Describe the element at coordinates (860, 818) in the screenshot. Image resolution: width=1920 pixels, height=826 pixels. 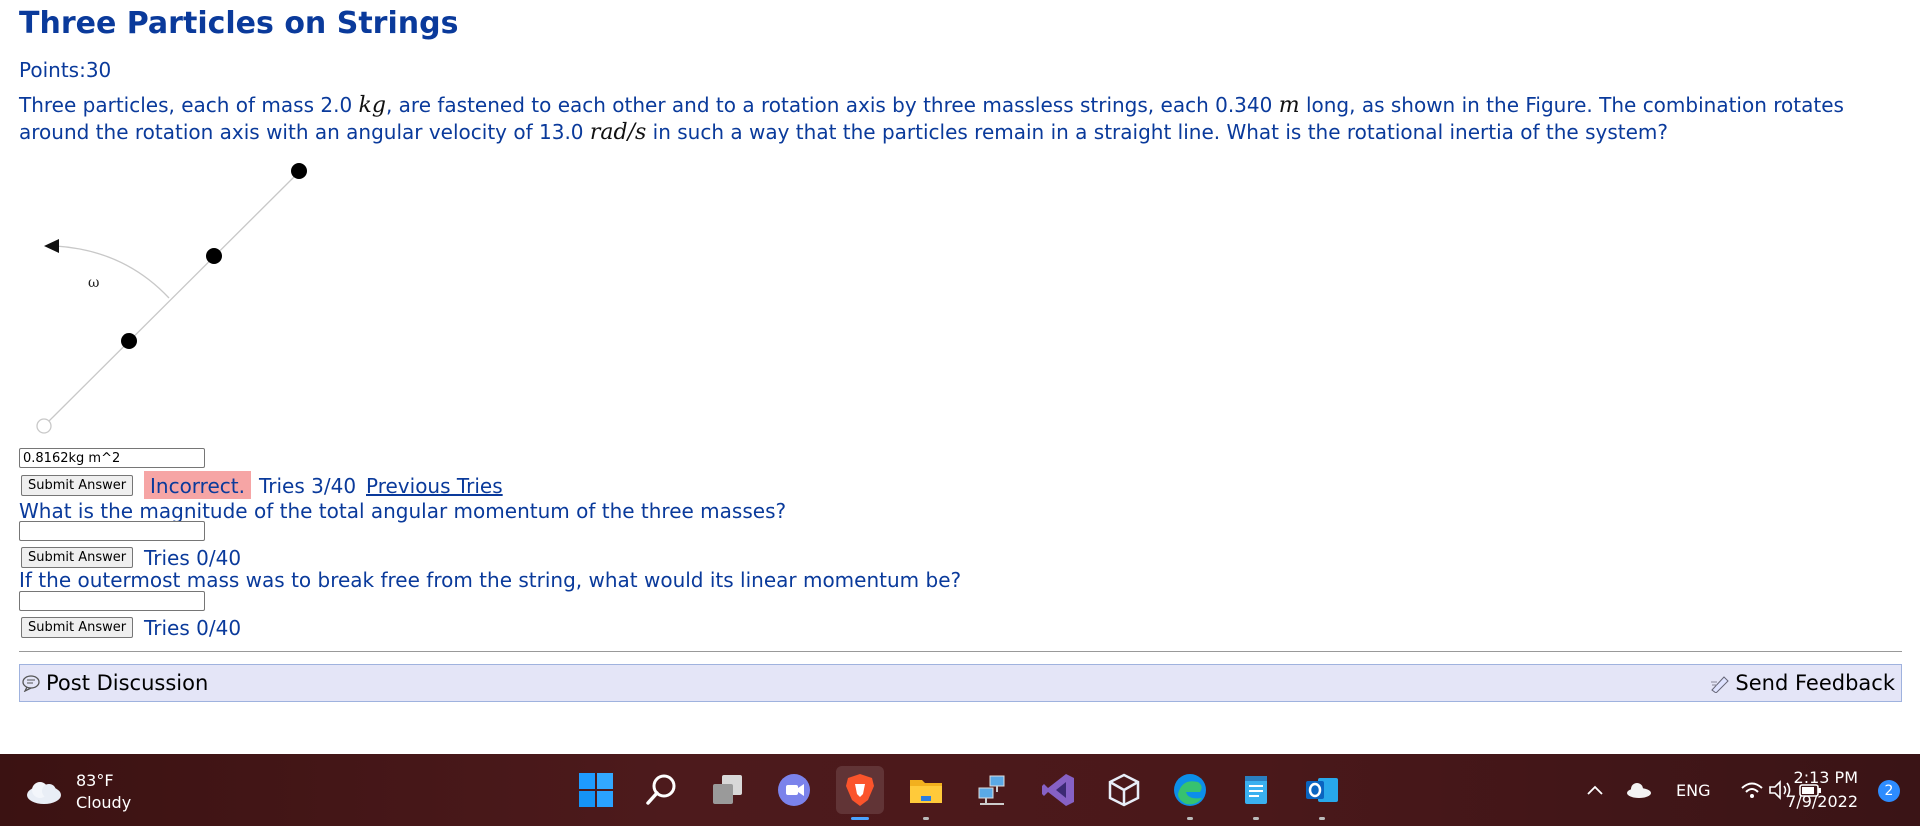
I see `active-indicator` at that location.